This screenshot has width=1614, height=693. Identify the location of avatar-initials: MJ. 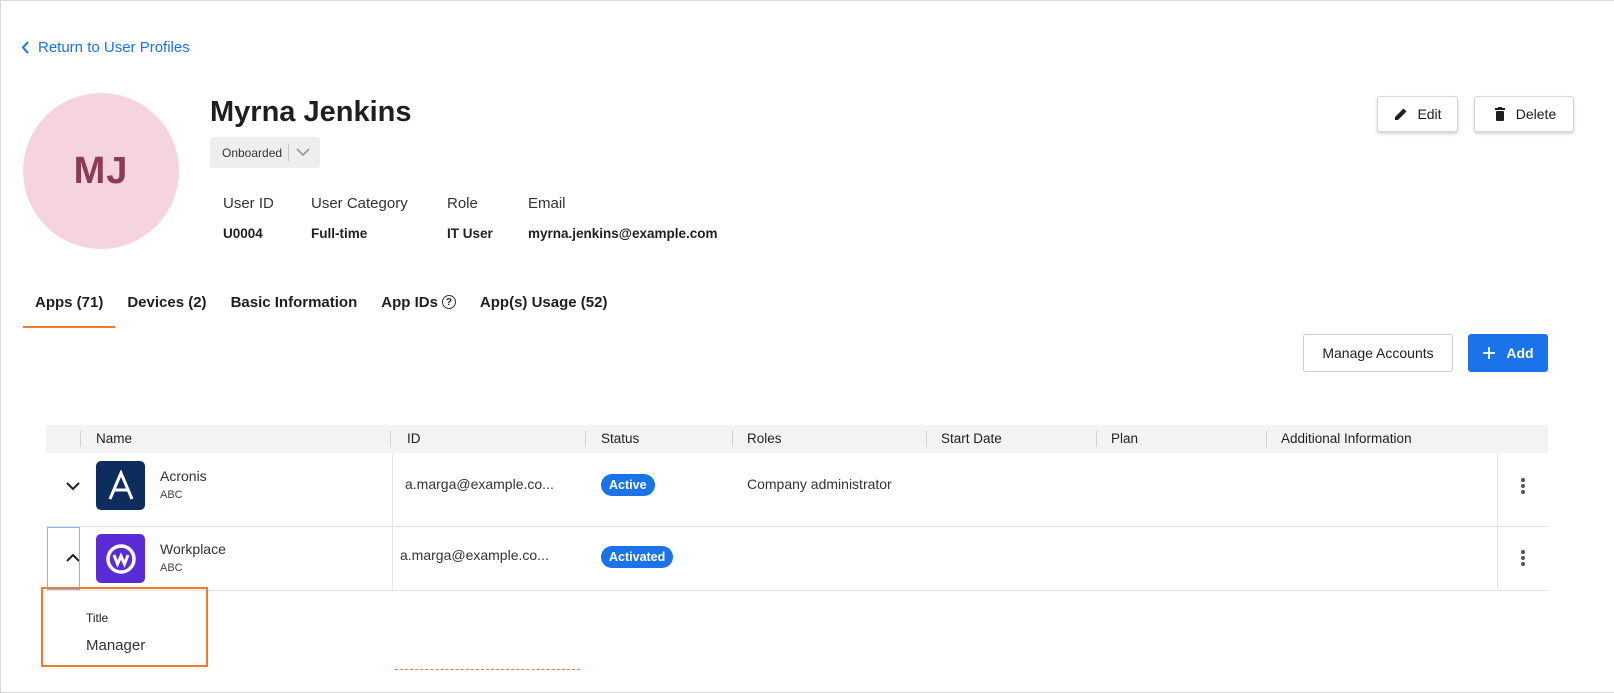
(101, 170).